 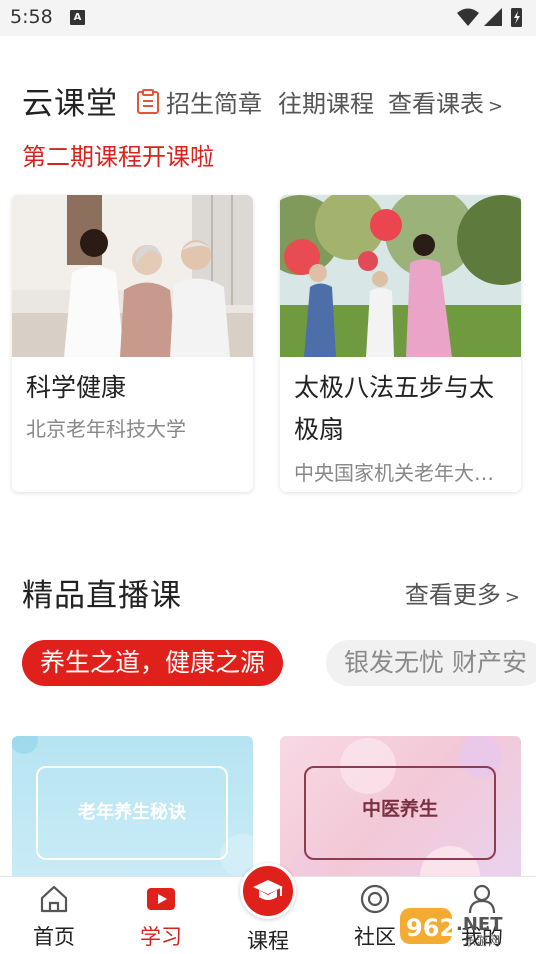 What do you see at coordinates (31, 17) in the screenshot?
I see `status-time: 5:58` at bounding box center [31, 17].